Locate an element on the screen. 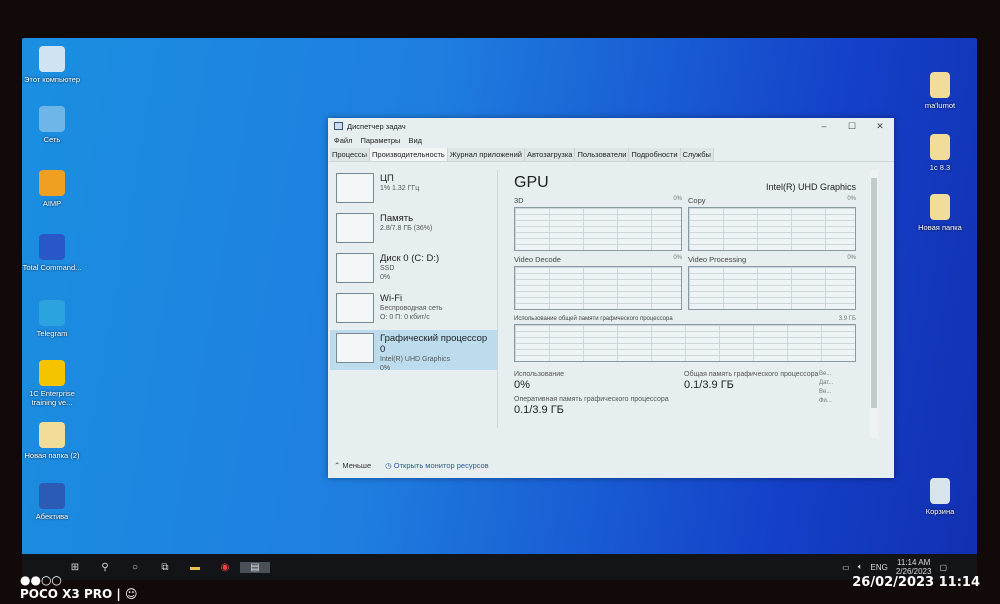 Image resolution: width=1000 pixels, height=604 pixels. engine-panel: Video Decode 0% is located at coordinates (598, 280).